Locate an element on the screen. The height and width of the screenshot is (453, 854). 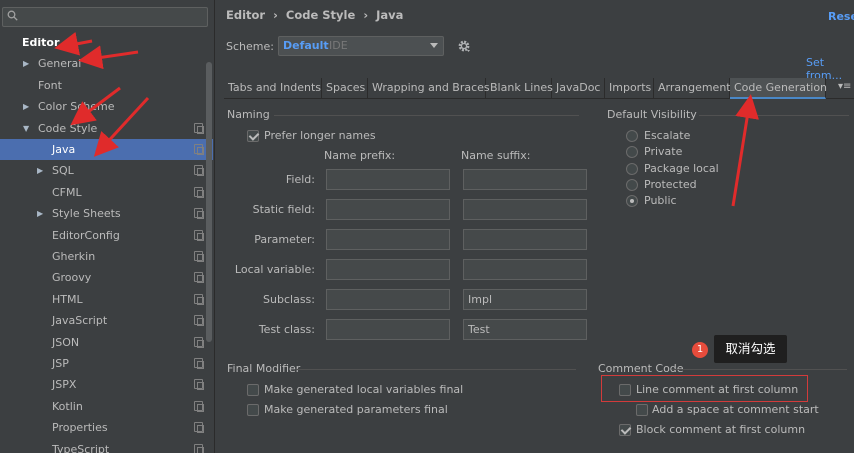
search-input is located at coordinates (105, 17).